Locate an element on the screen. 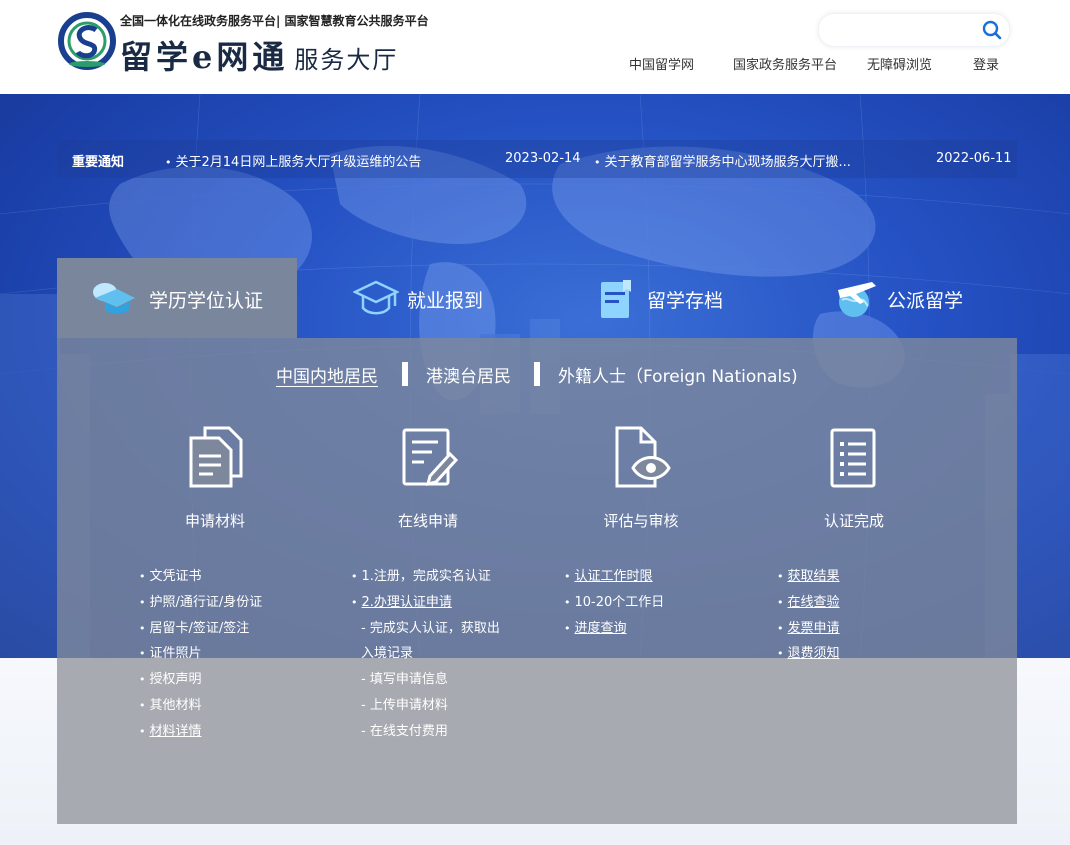  list-item: - 上传申请材料 is located at coordinates (404, 705).